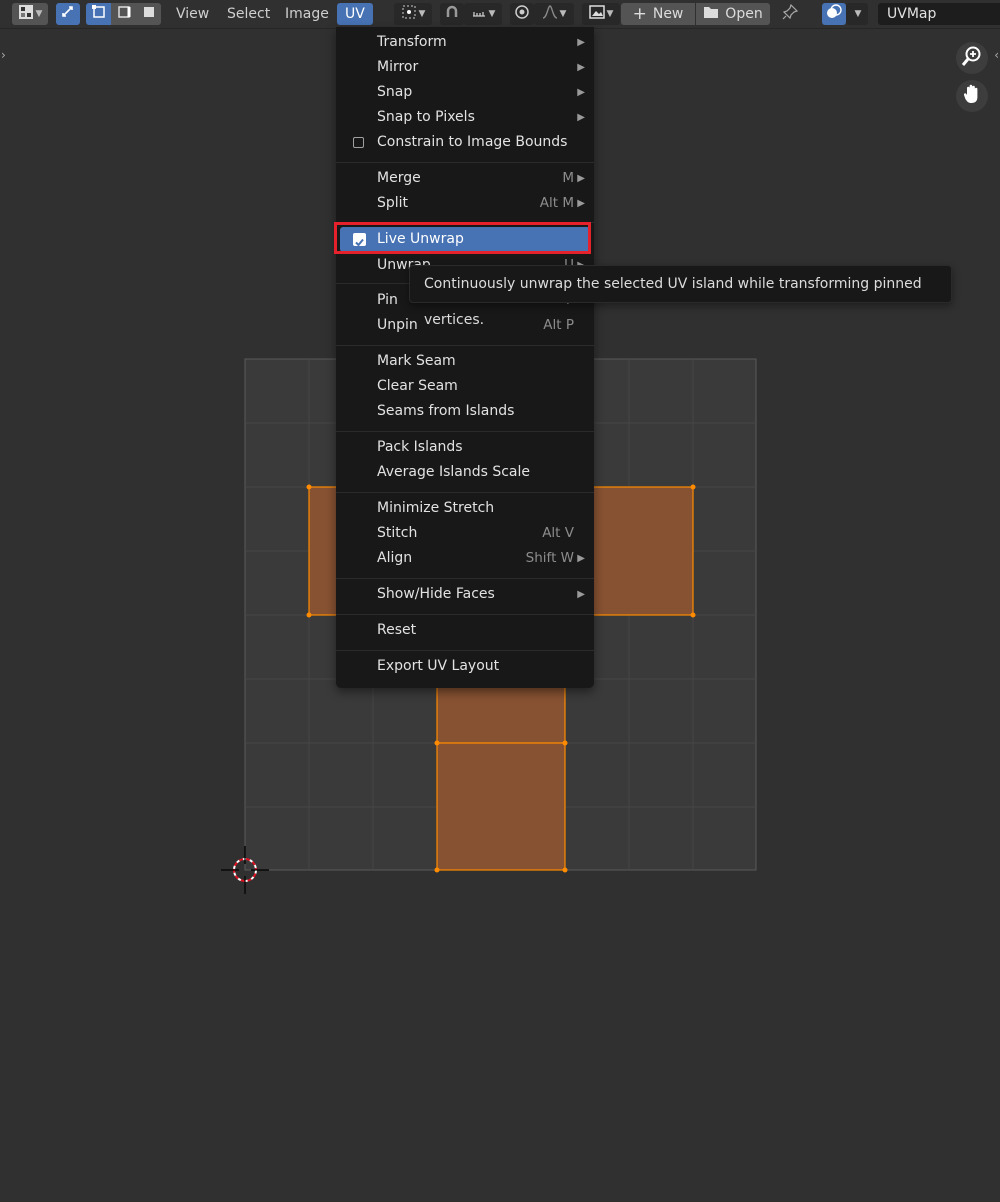 Image resolution: width=1000 pixels, height=1202 pixels. What do you see at coordinates (465, 411) in the screenshot?
I see `menu-item-seams-from-islands: Seams from Islands` at bounding box center [465, 411].